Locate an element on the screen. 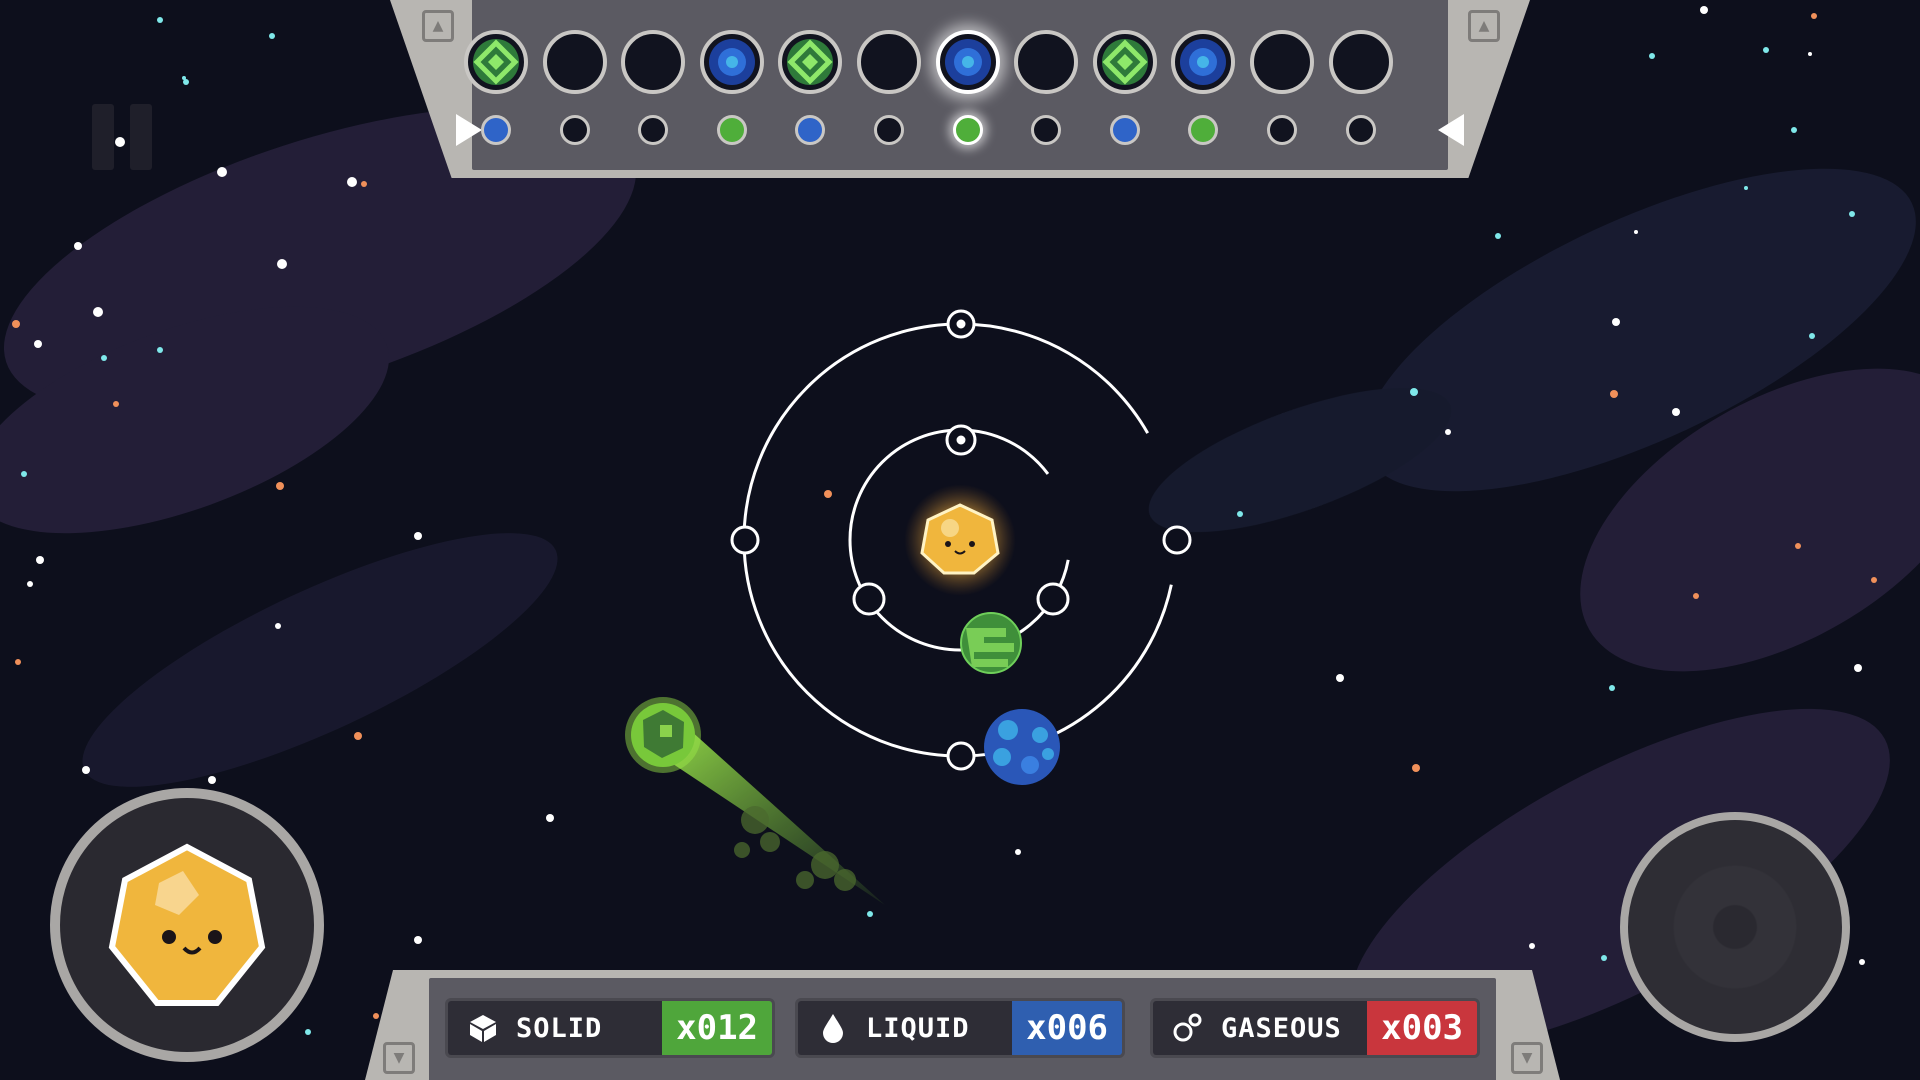 The width and height of the screenshot is (1920, 1080). sun is located at coordinates (960, 540).